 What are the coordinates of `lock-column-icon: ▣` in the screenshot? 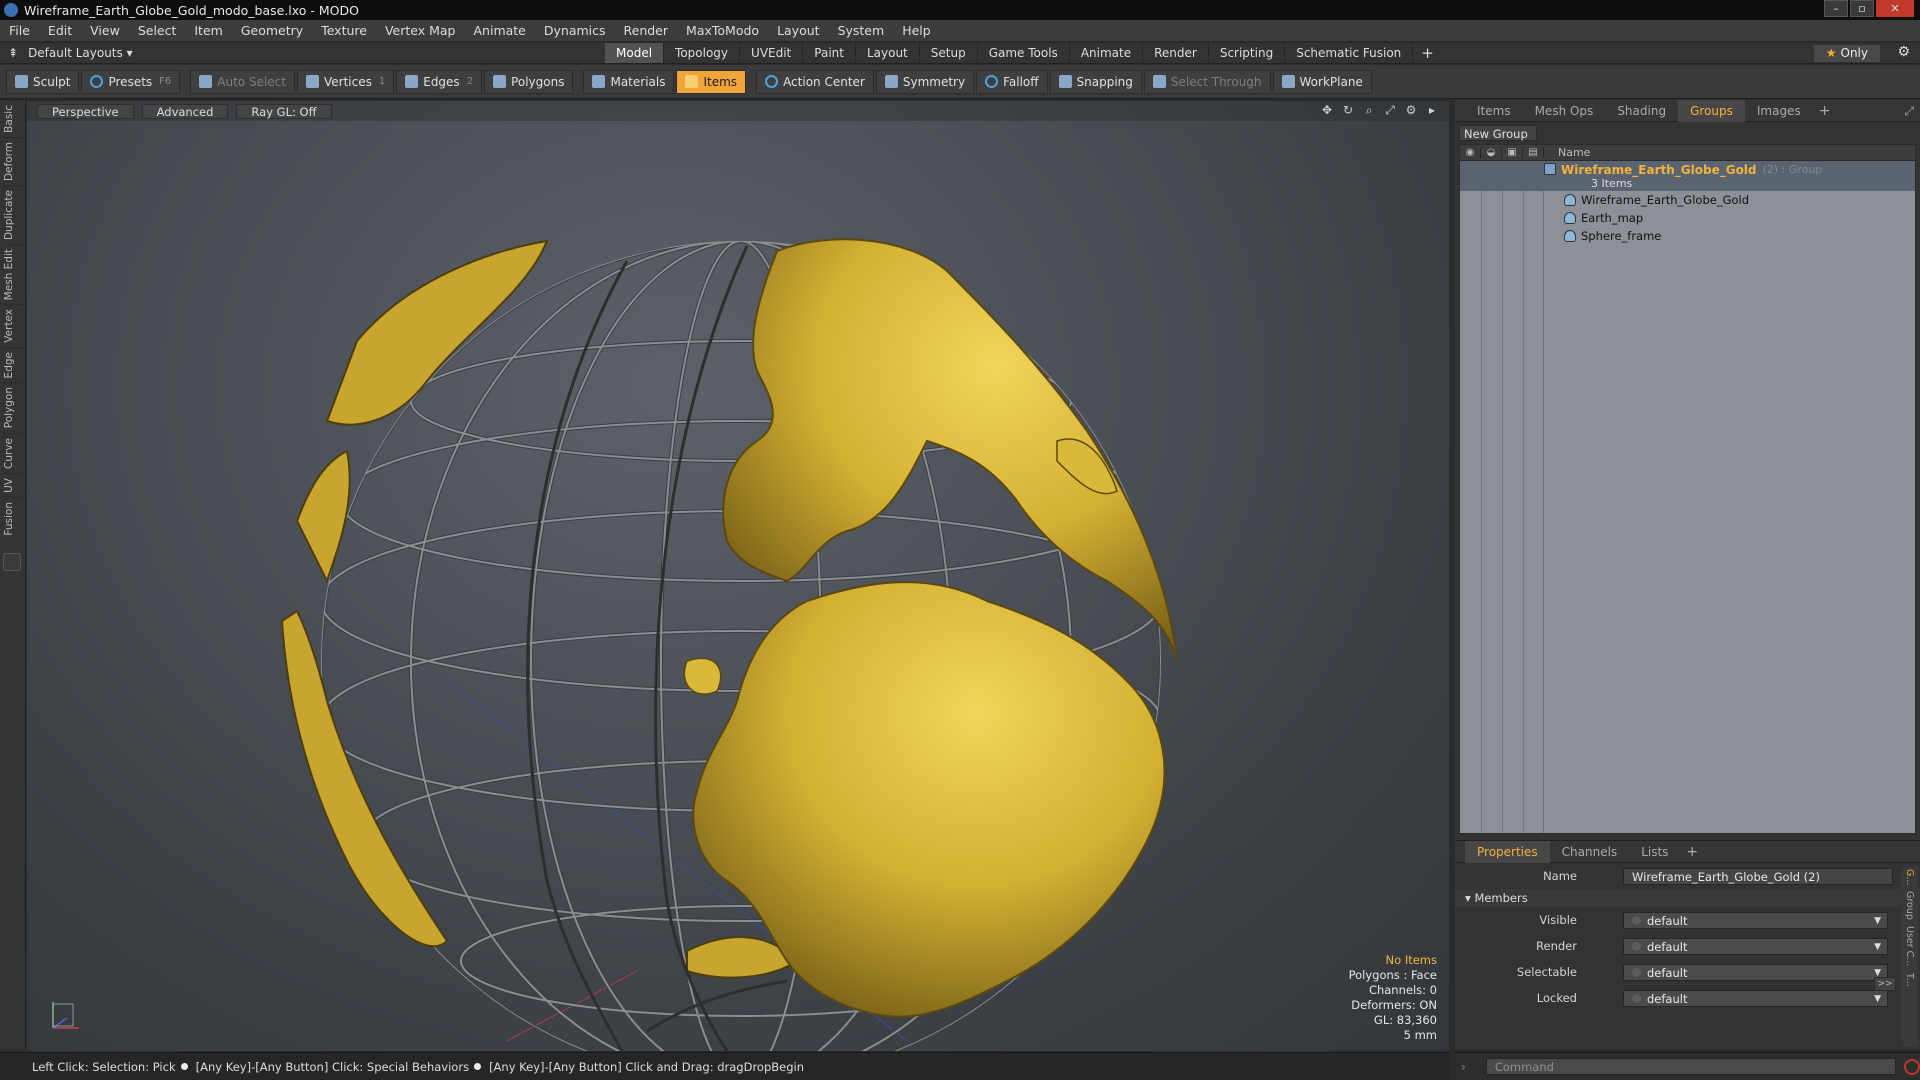 It's located at (1512, 152).